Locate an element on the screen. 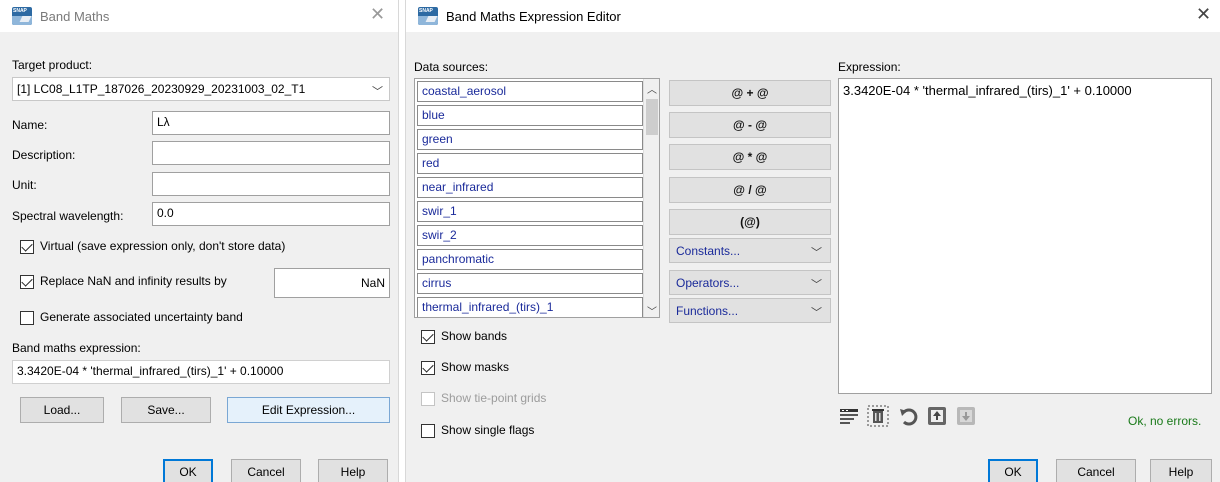 The width and height of the screenshot is (1220, 482). clear-trash-icon is located at coordinates (878, 416).